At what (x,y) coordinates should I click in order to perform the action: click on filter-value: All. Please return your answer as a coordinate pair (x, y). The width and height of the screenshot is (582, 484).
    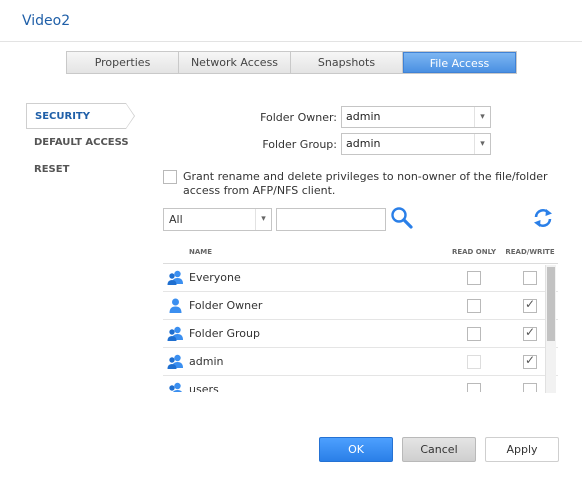
    Looking at the image, I should click on (176, 219).